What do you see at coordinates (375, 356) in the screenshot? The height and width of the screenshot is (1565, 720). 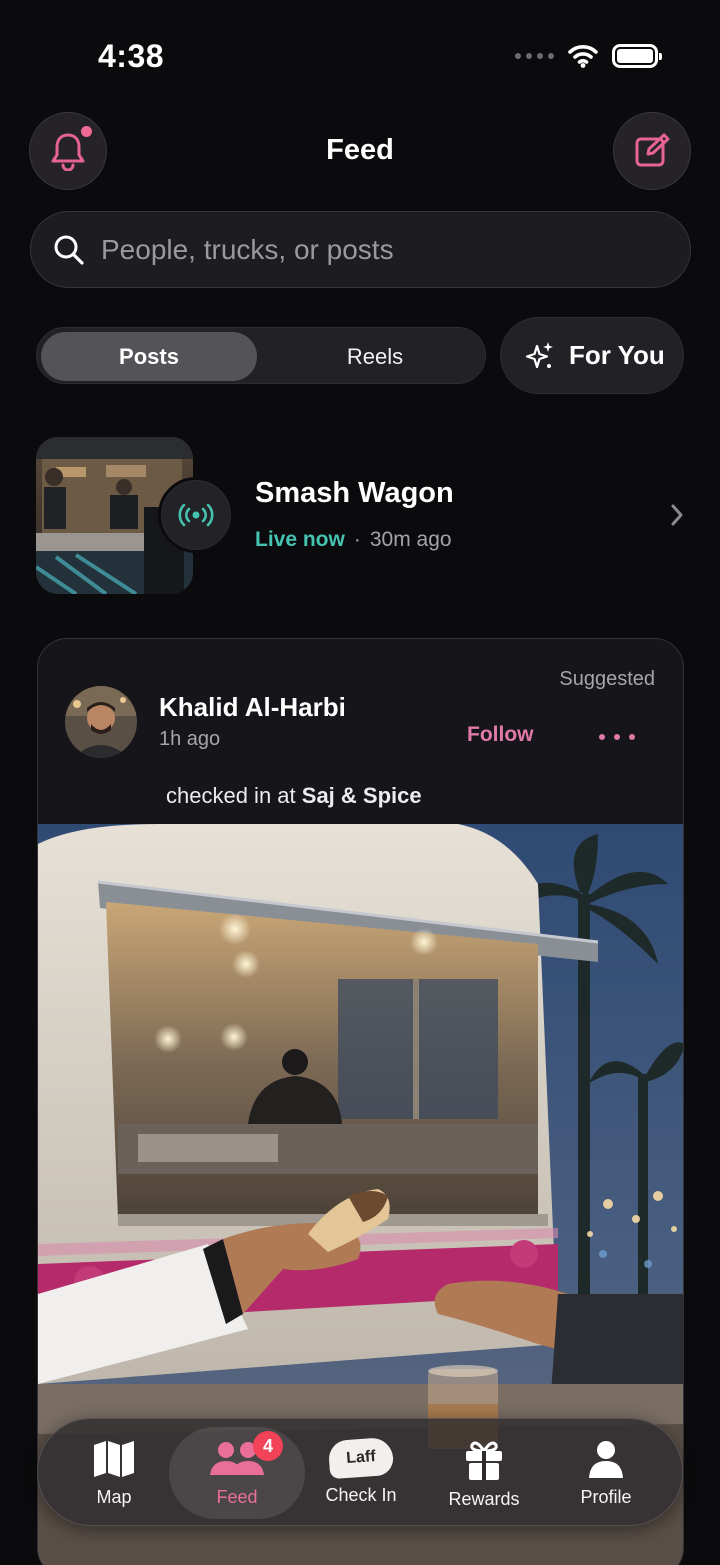 I see `tab-reels: Reels` at bounding box center [375, 356].